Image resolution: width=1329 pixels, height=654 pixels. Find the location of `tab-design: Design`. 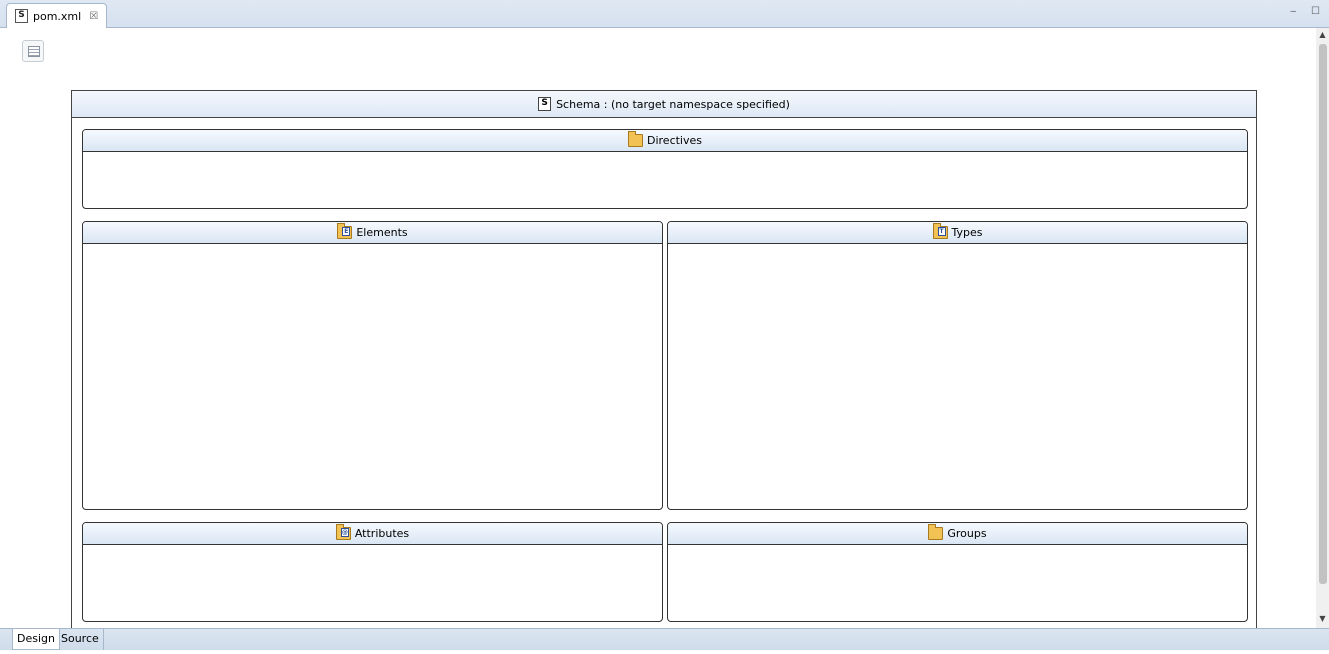

tab-design: Design is located at coordinates (36, 639).